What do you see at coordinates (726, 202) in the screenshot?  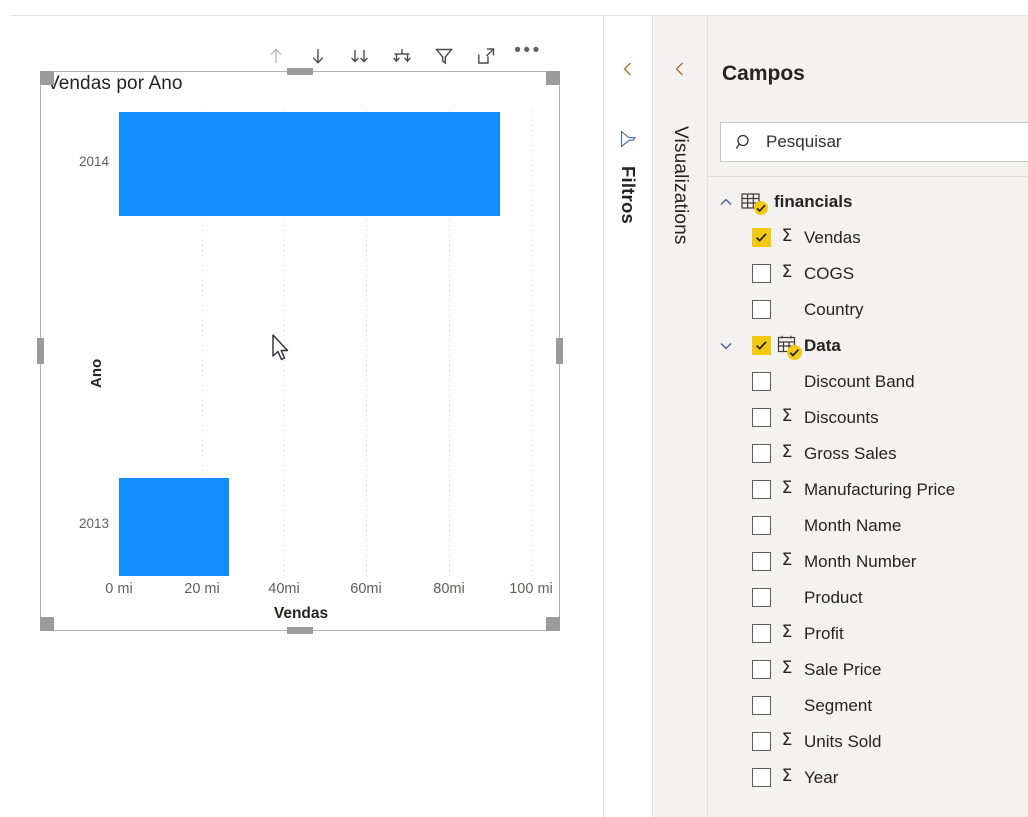 I see `chevron-up-icon` at bounding box center [726, 202].